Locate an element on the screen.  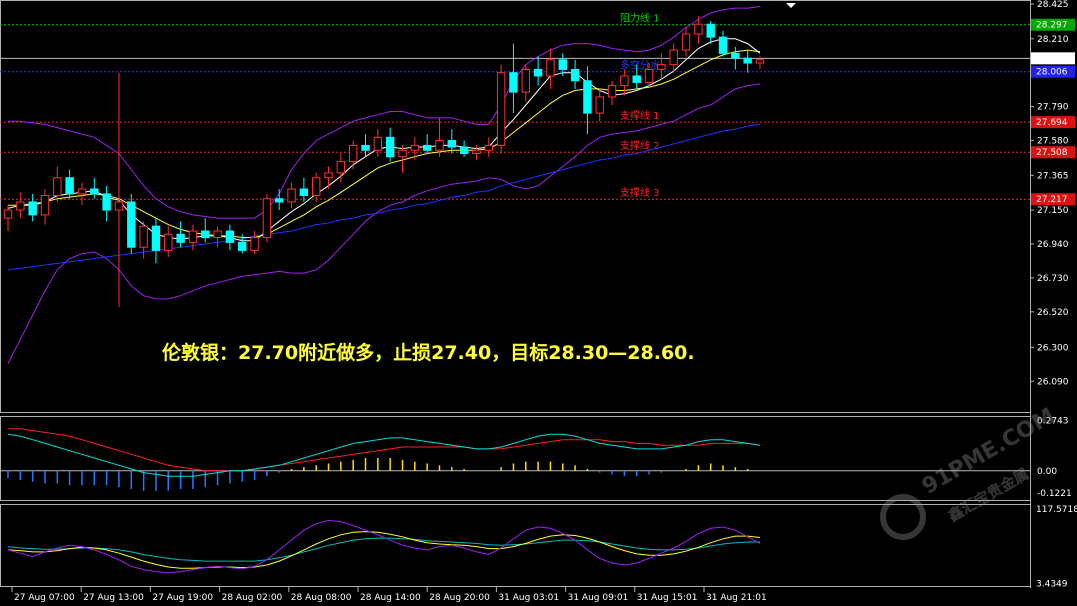
time-tick-label-9: 31 Aug 15:01 is located at coordinates (667, 598).